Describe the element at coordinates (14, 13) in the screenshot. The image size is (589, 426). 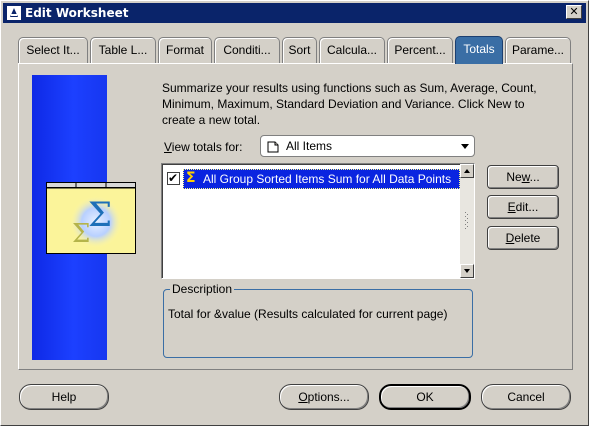
I see `app-icon` at that location.